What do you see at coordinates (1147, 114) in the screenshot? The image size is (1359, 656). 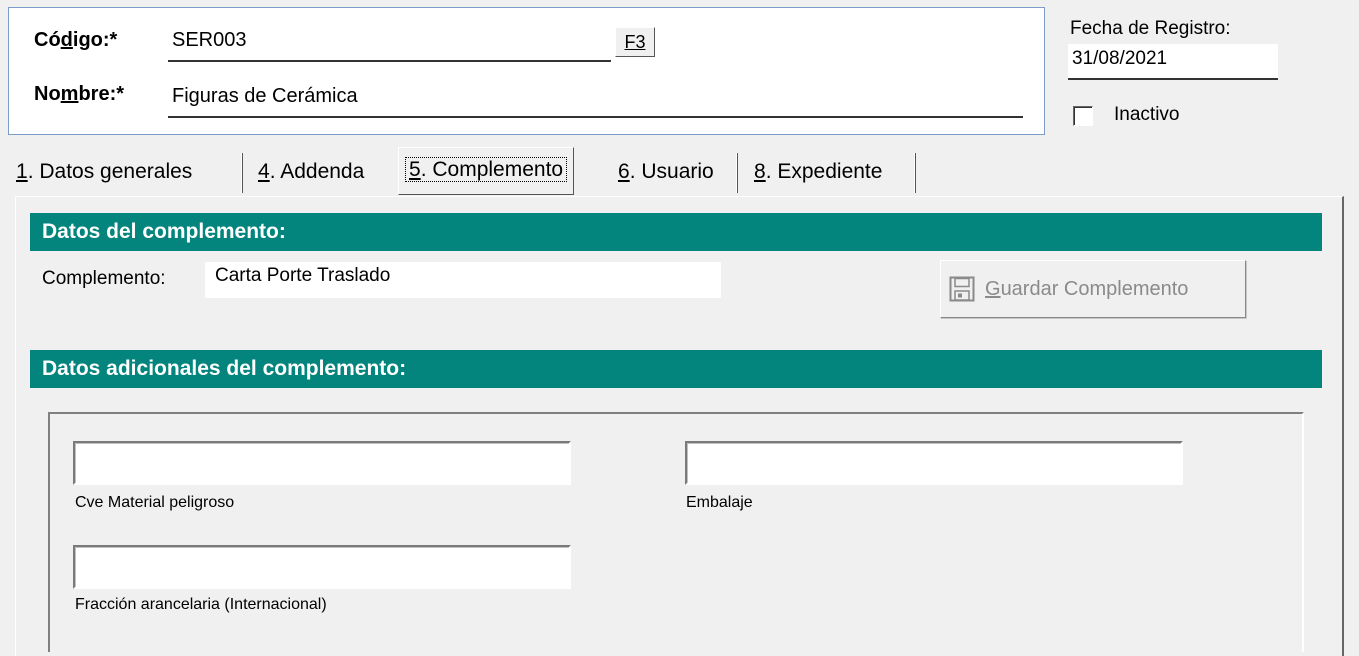 I see `inactivo-label: Inactivo` at bounding box center [1147, 114].